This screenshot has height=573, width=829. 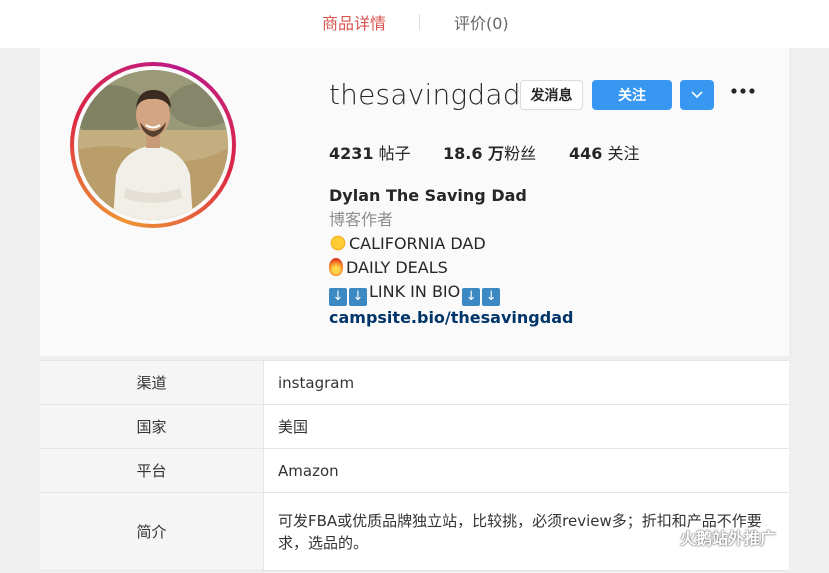 I want to click on avatar-story-ring, so click(x=153, y=145).